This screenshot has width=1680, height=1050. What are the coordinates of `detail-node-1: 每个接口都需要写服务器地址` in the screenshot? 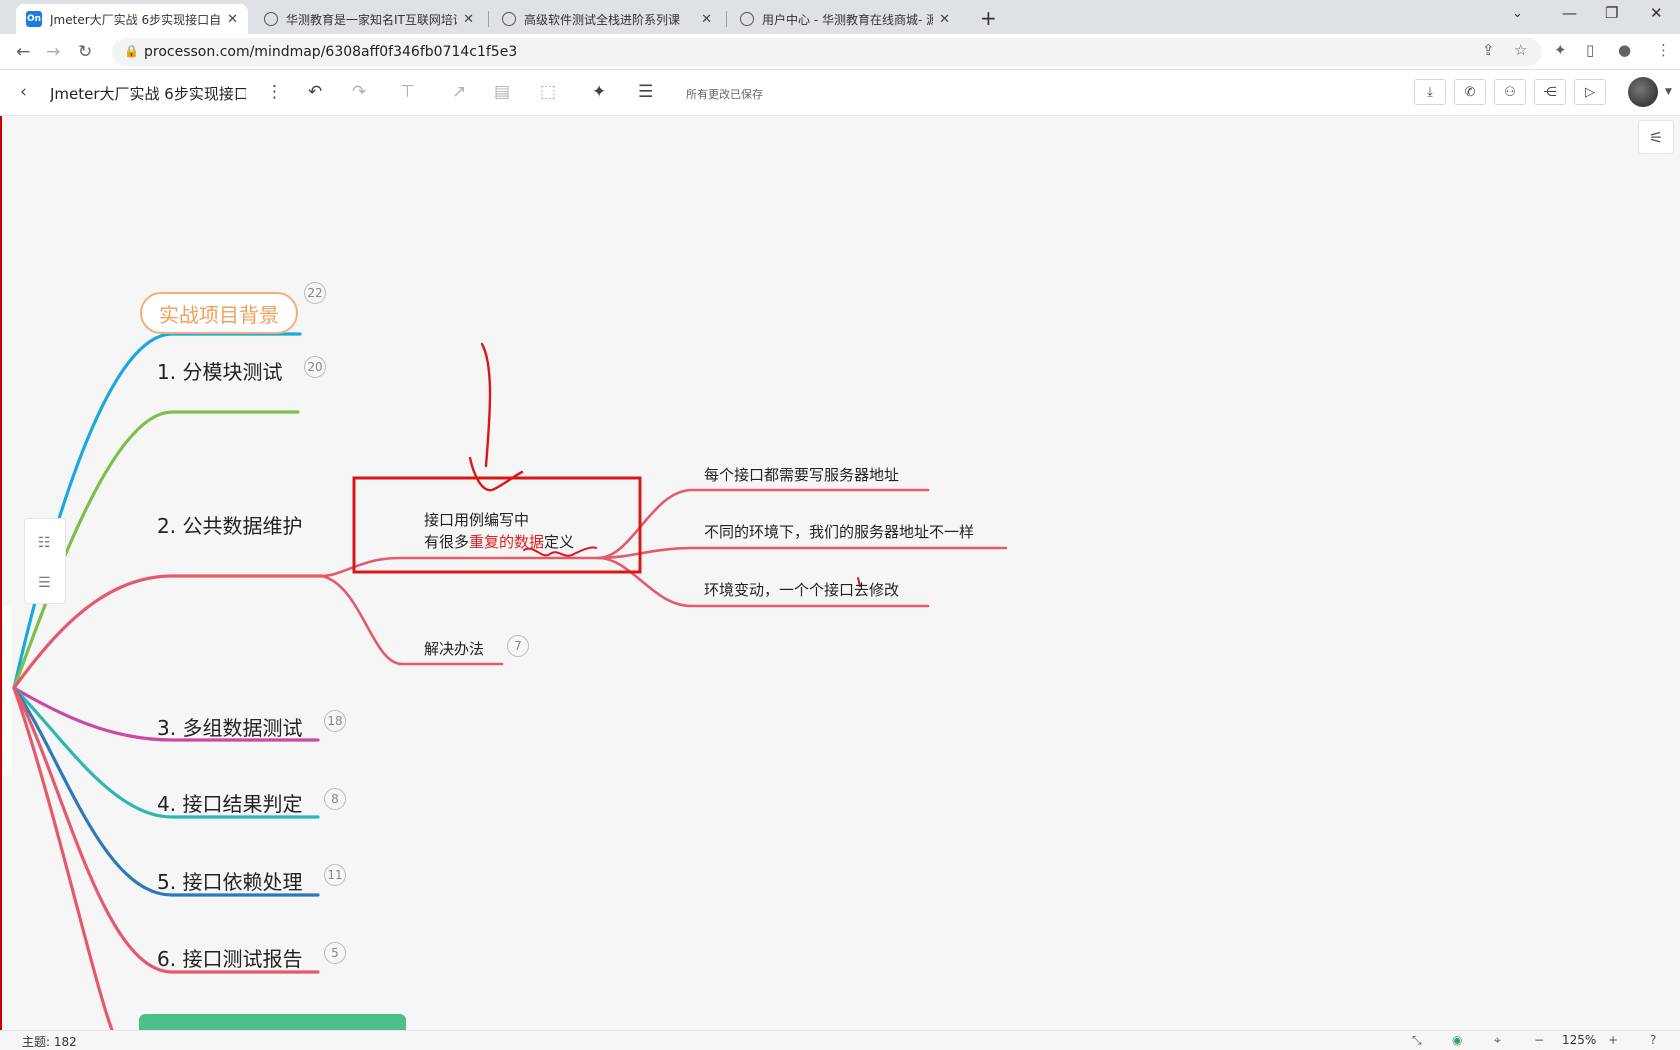 It's located at (801, 474).